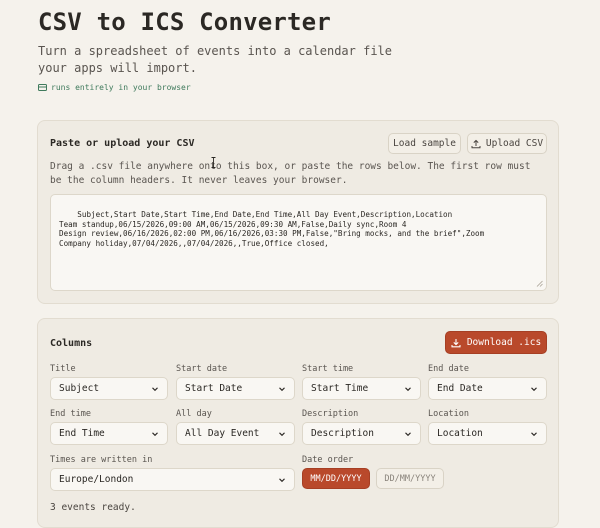 The width and height of the screenshot is (600, 528). I want to click on events-status: 3 events ready., so click(93, 507).